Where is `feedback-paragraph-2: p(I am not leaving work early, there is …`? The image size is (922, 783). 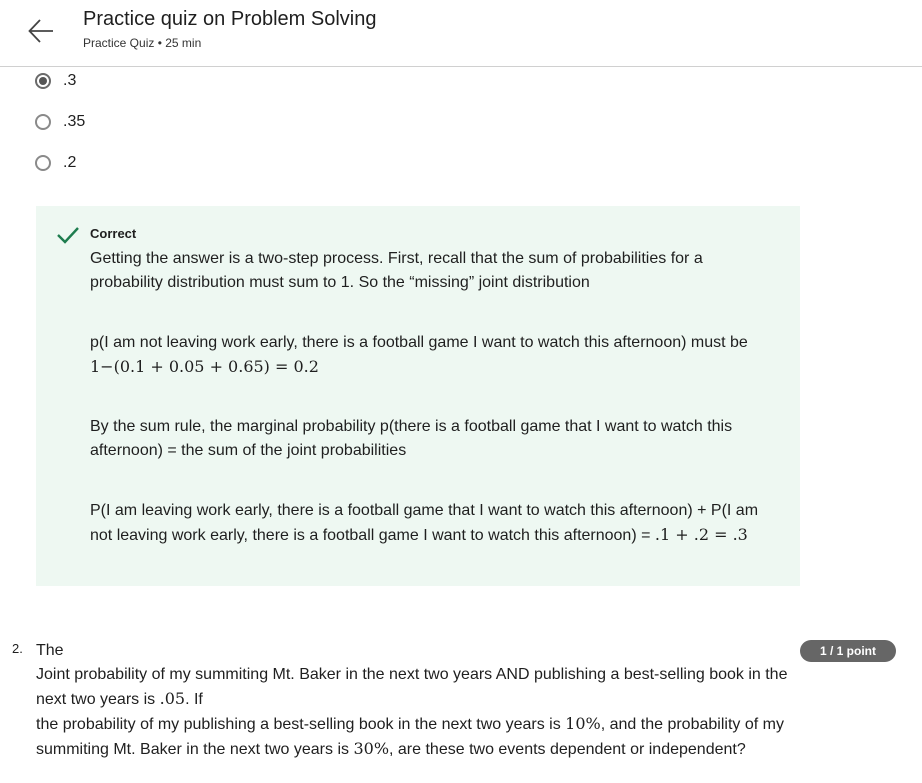 feedback-paragraph-2: p(I am not leaving work early, there is … is located at coordinates (435, 355).